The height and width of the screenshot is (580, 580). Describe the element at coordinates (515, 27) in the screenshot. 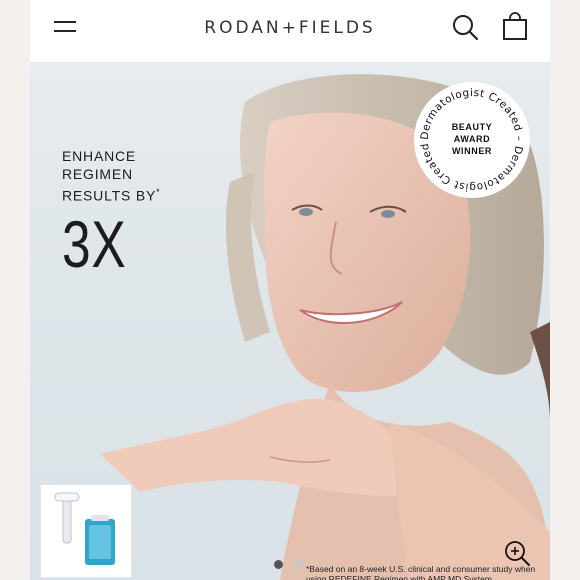

I see `shopping-bag-icon` at that location.